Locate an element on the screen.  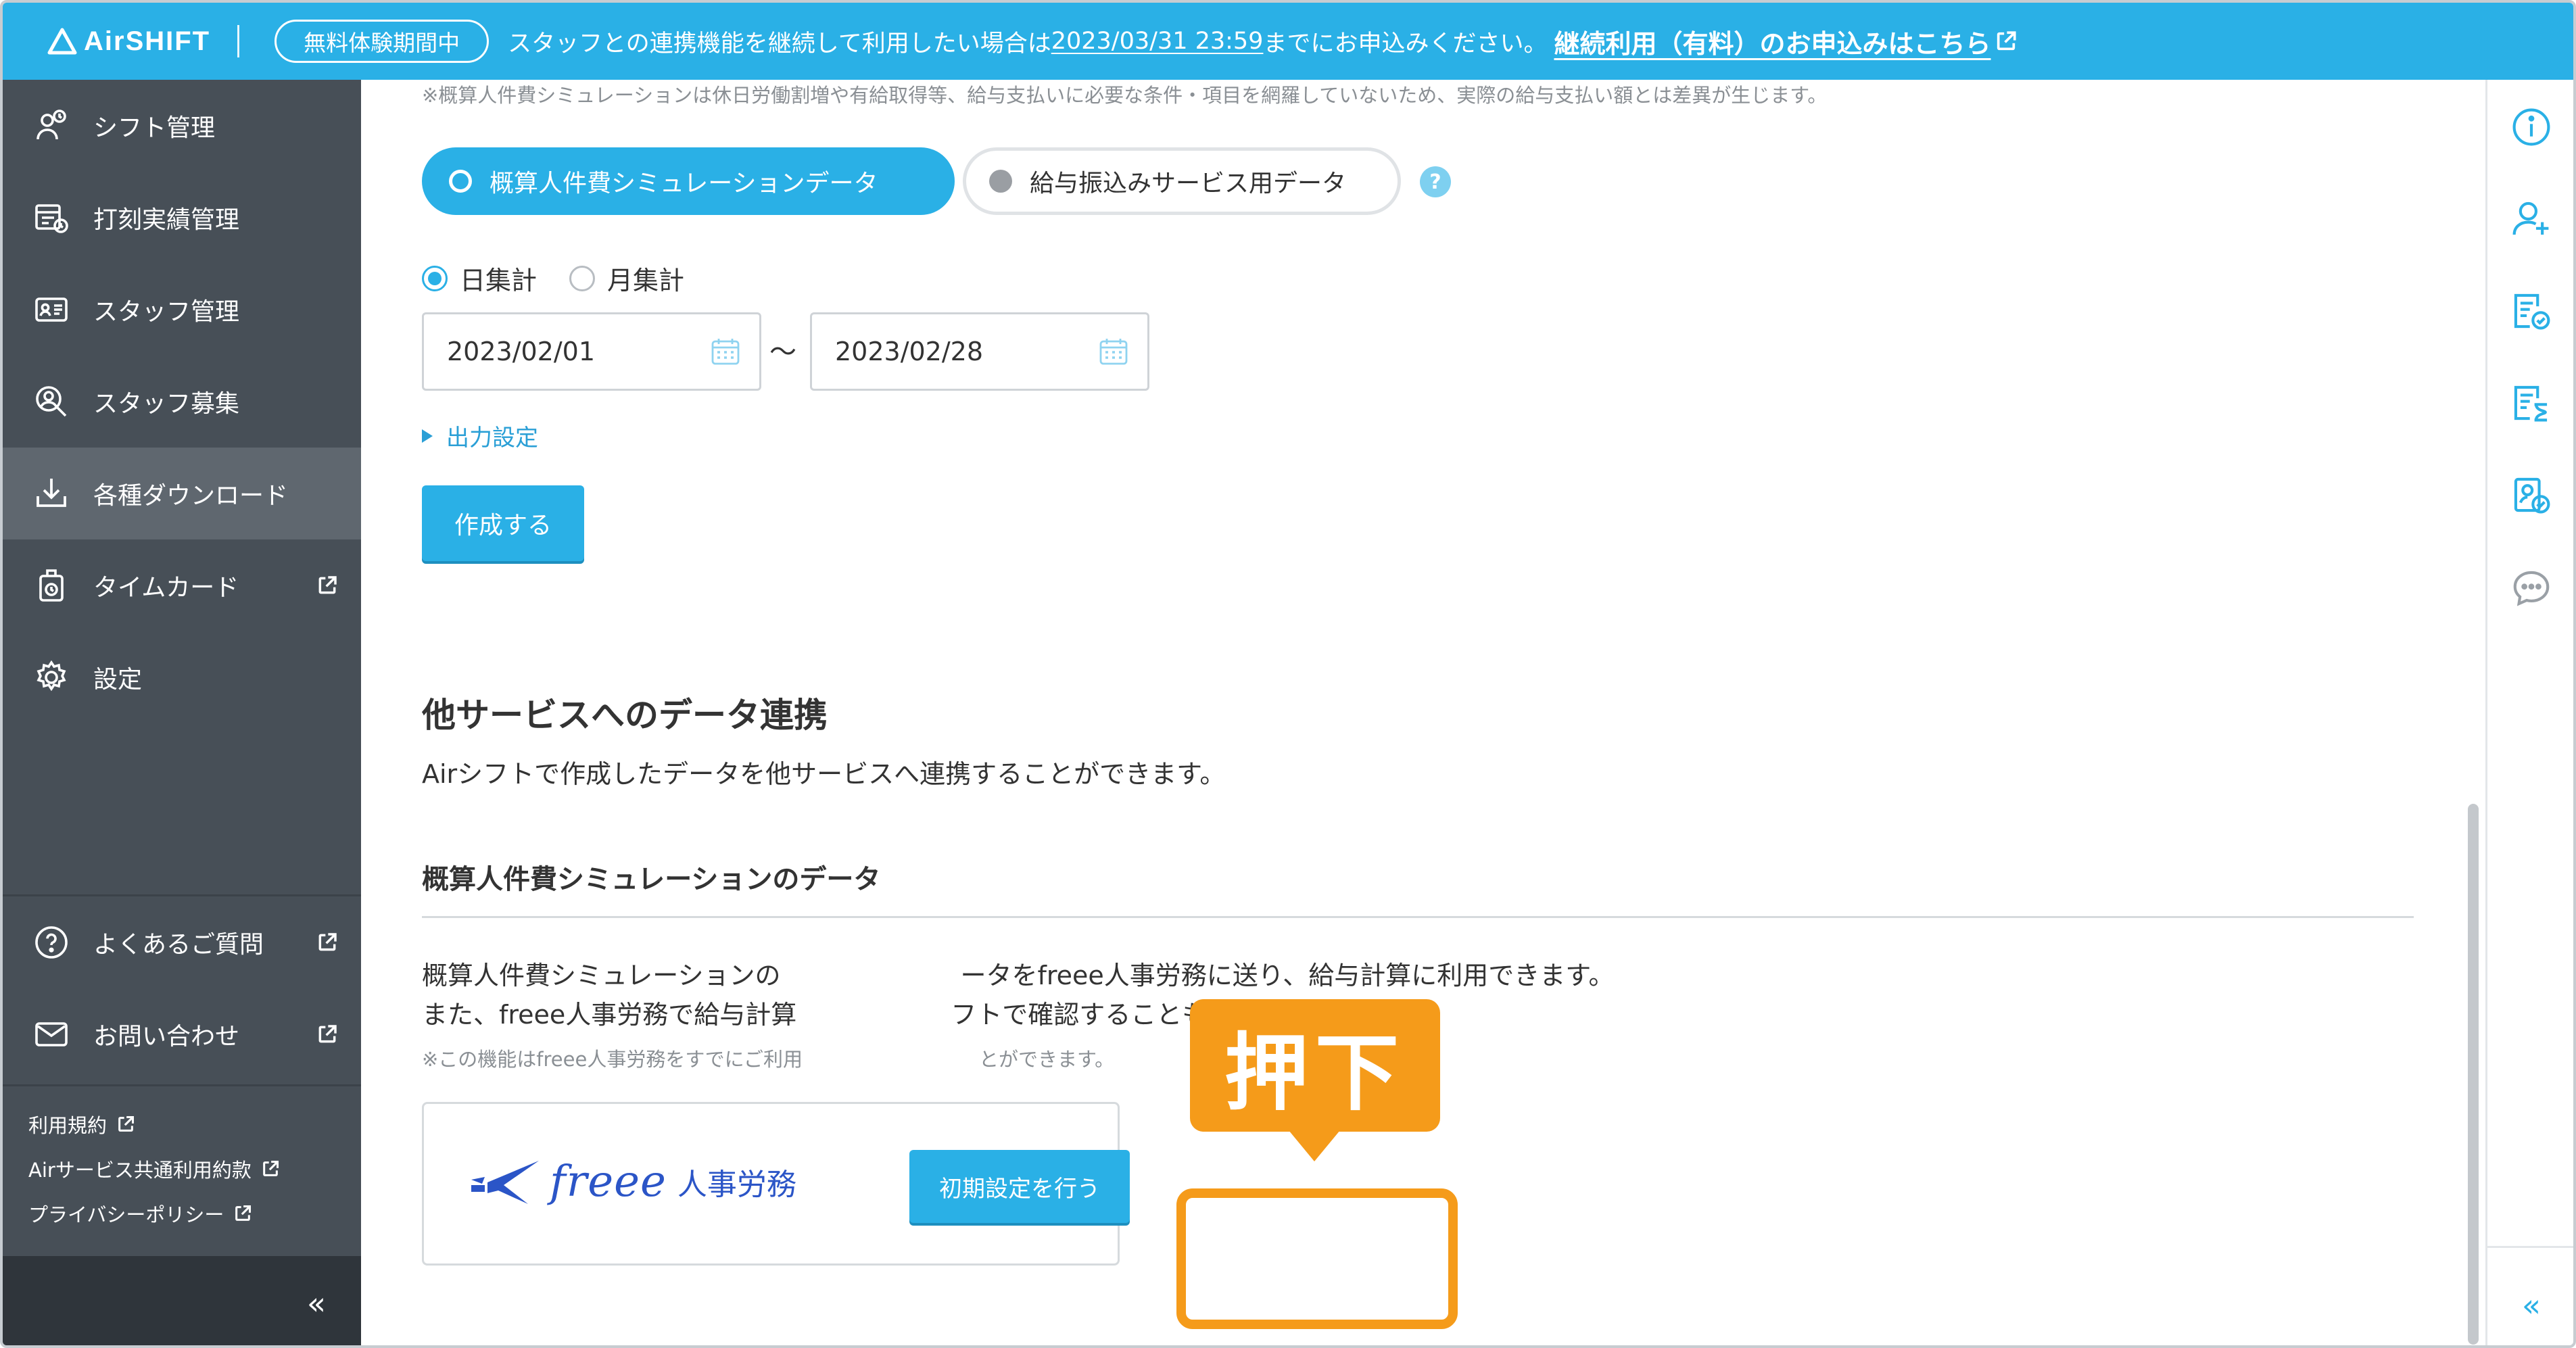
info-icon is located at coordinates (2531, 127).